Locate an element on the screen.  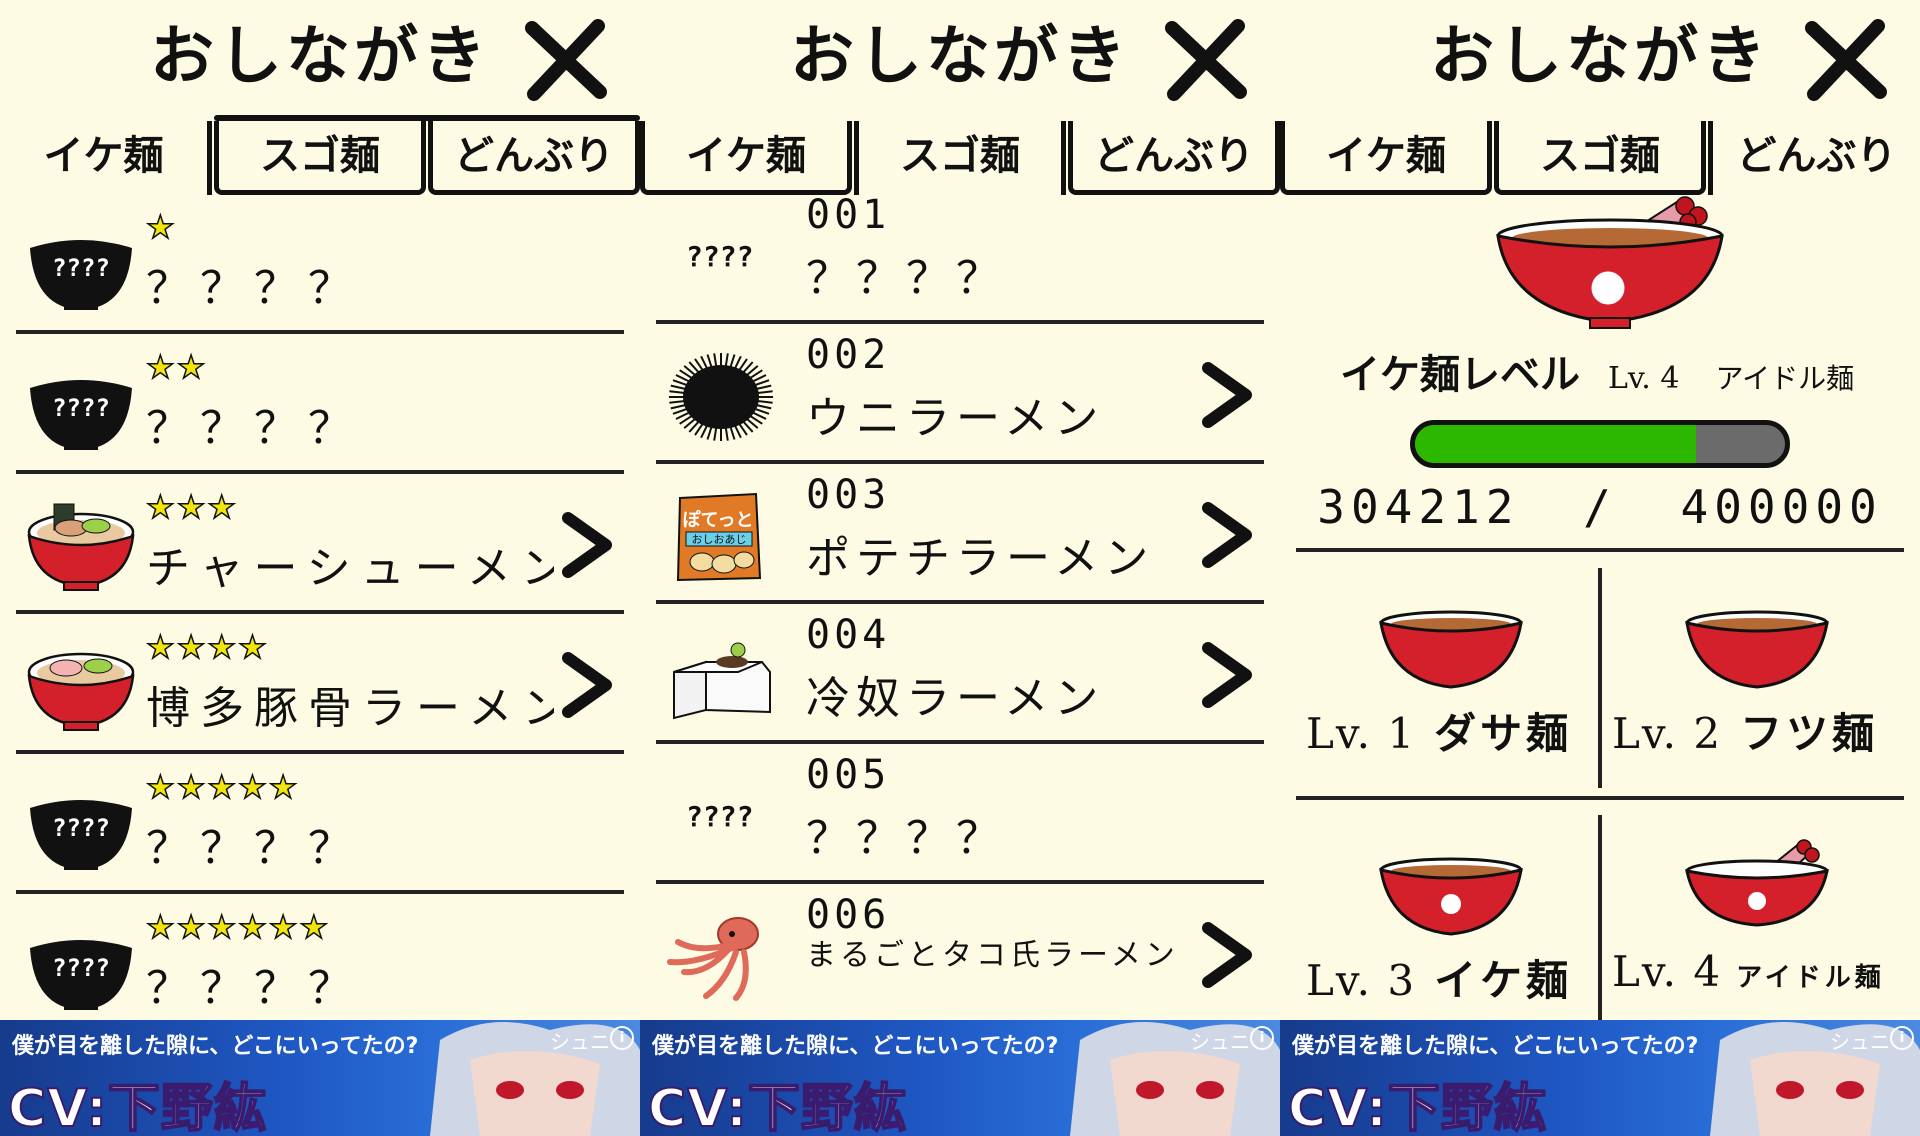
rating-stars: ★★★★★ is located at coordinates (222, 787).